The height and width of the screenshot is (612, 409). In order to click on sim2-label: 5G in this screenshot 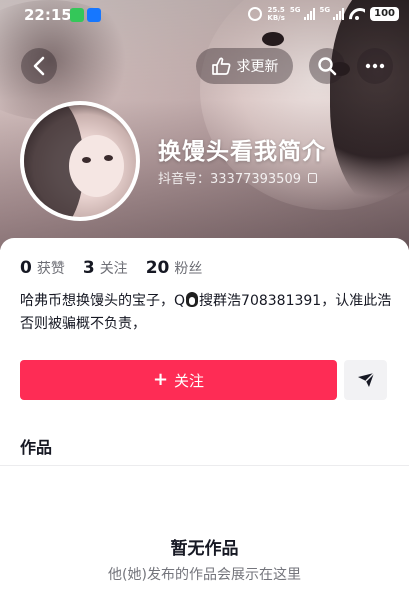, I will do `click(325, 10)`.